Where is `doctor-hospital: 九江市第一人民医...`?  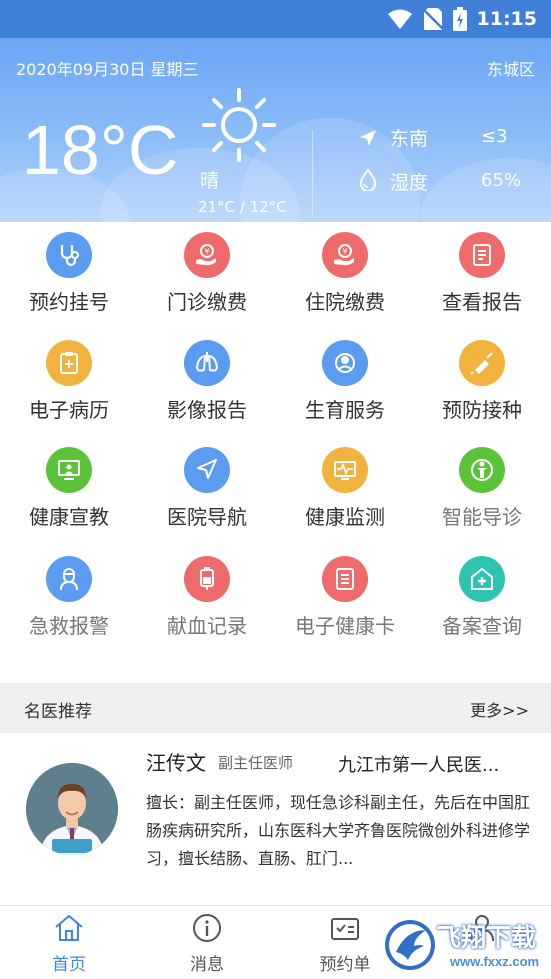
doctor-hospital: 九江市第一人民医... is located at coordinates (419, 765).